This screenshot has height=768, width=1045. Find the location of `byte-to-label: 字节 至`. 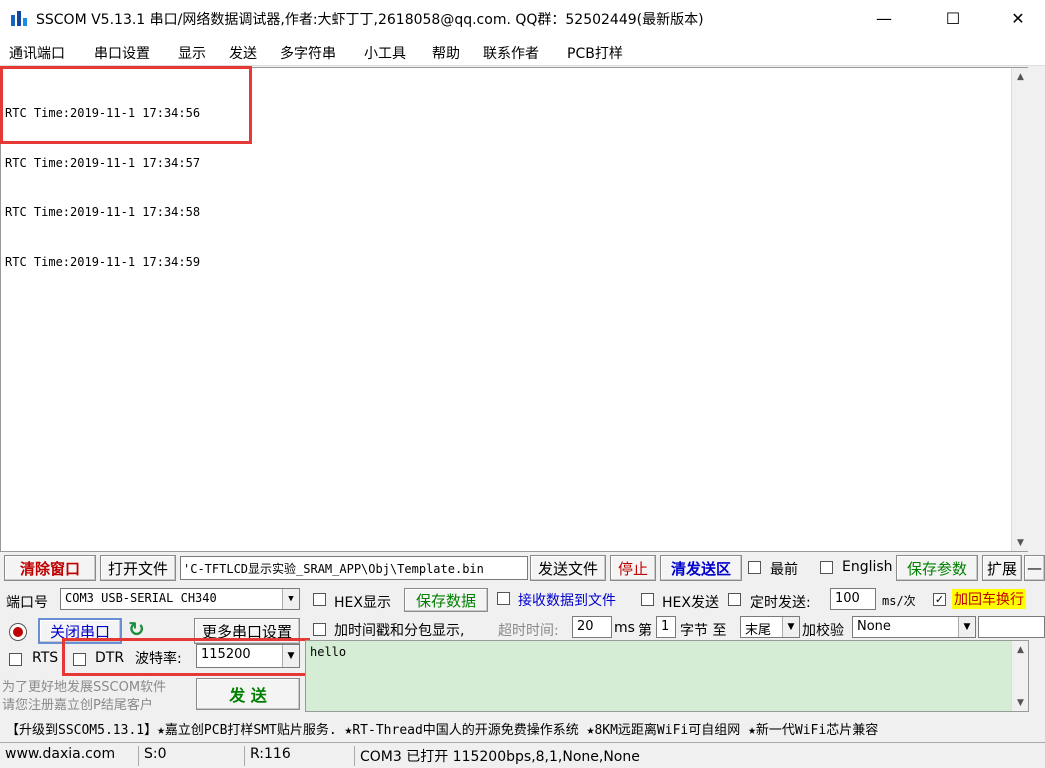

byte-to-label: 字节 至 is located at coordinates (703, 631).